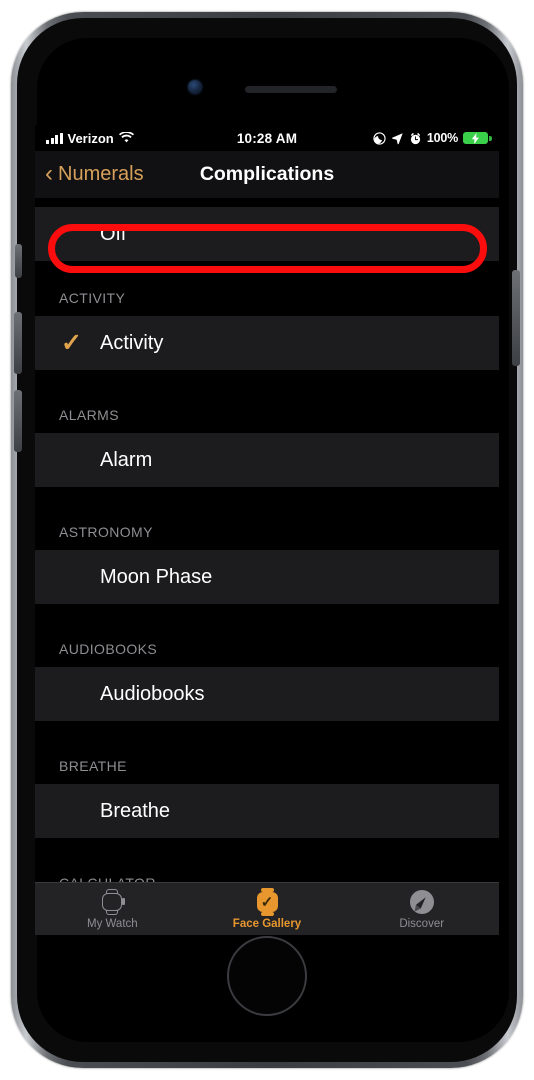 This screenshot has height=1080, width=534. What do you see at coordinates (267, 460) in the screenshot?
I see `list-item-alarm: Alarm` at bounding box center [267, 460].